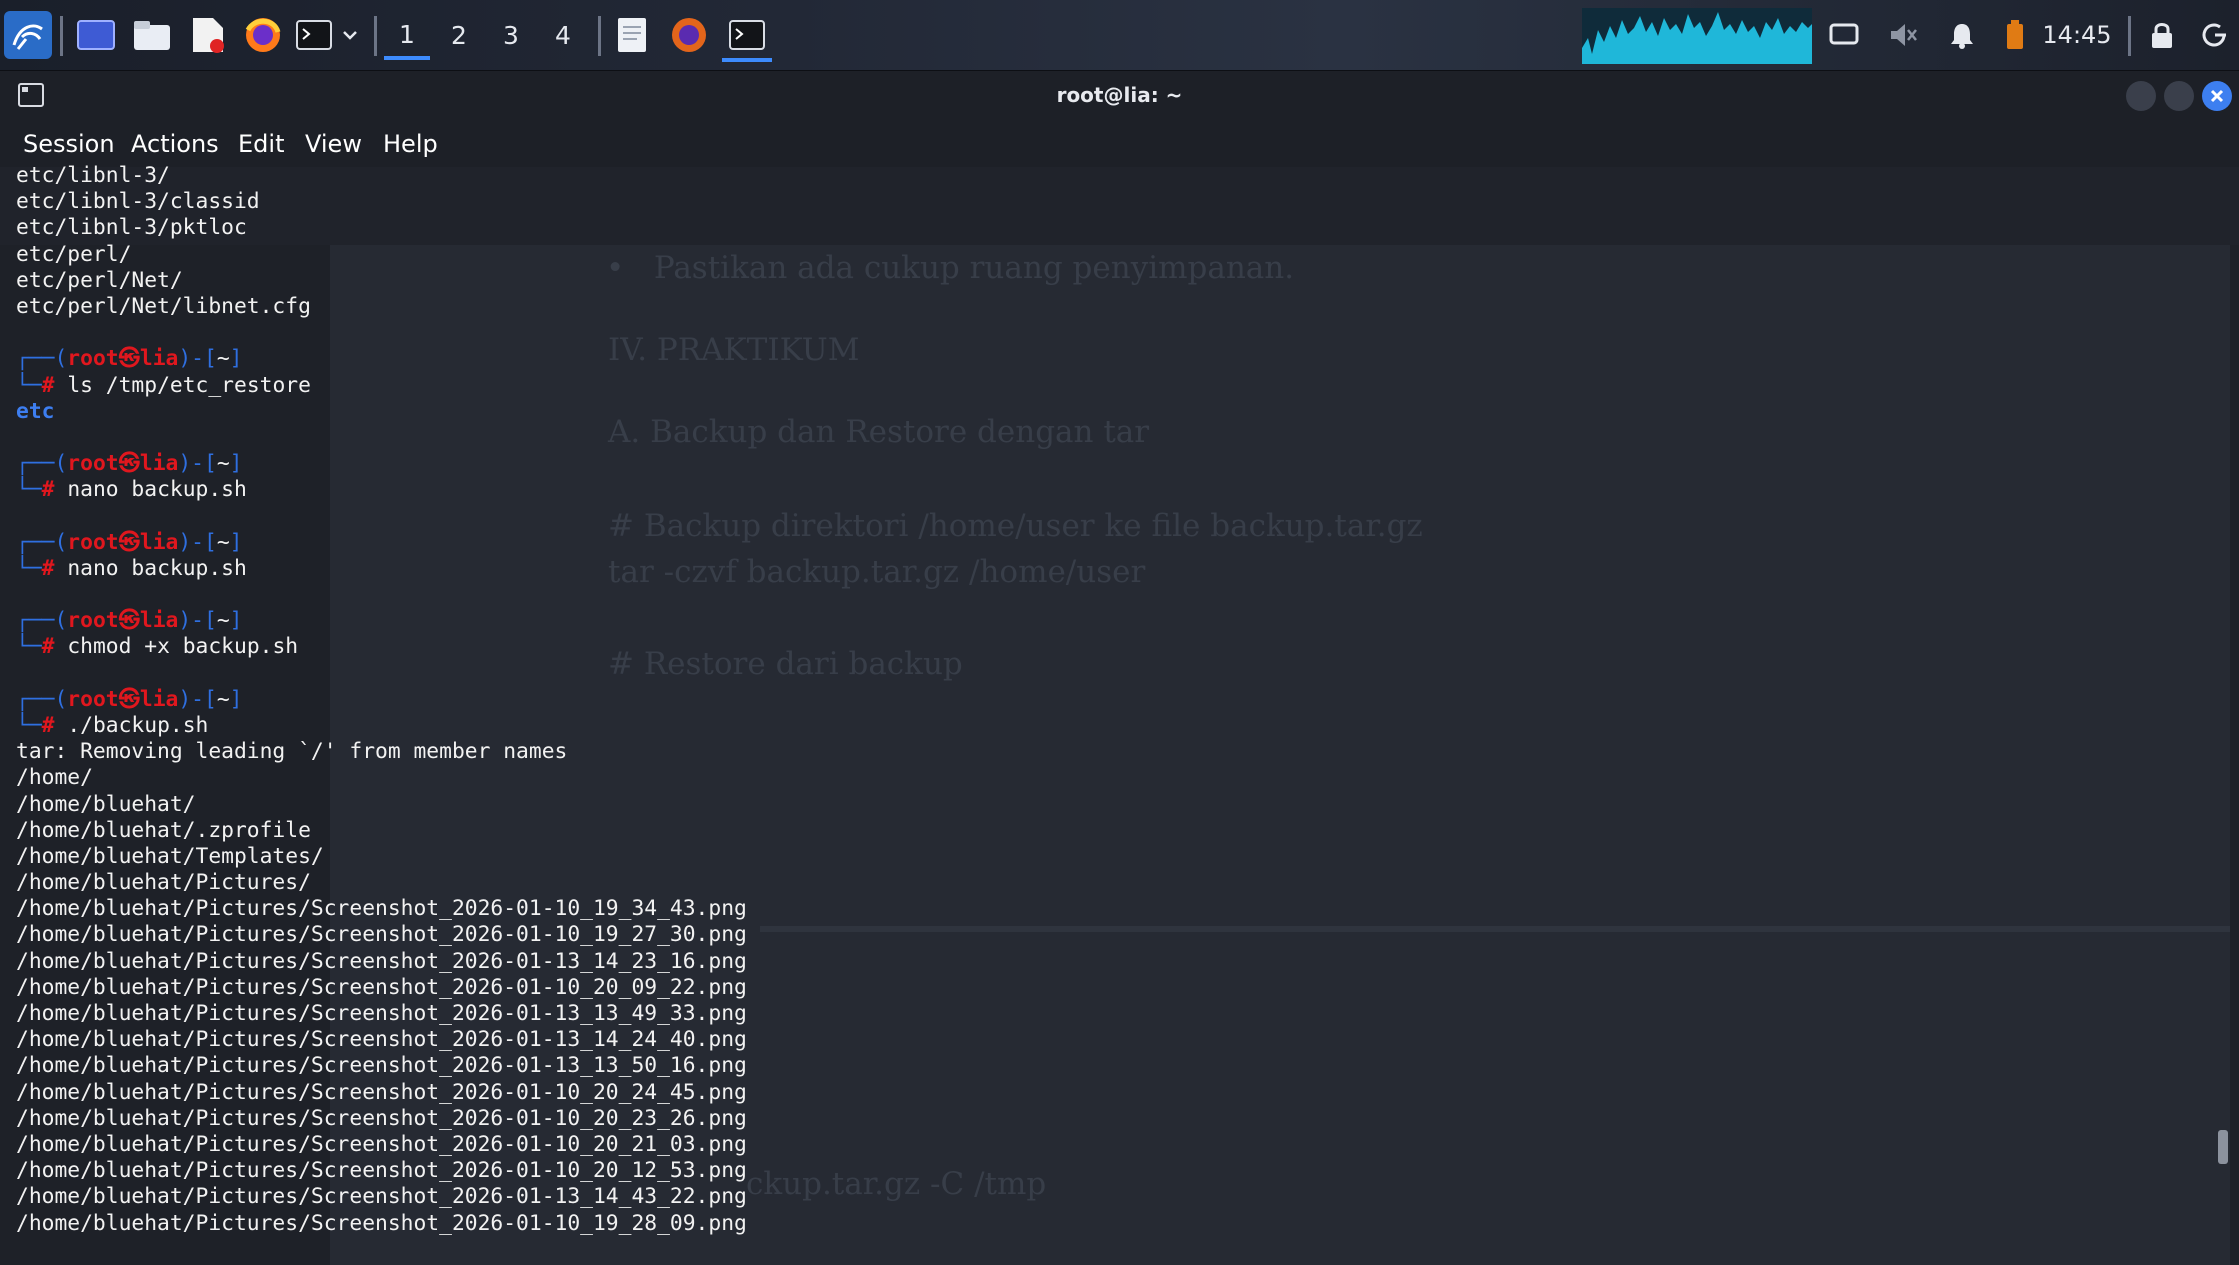  What do you see at coordinates (131, 228) in the screenshot?
I see `output-line: etc/libnl-3/pktloc` at bounding box center [131, 228].